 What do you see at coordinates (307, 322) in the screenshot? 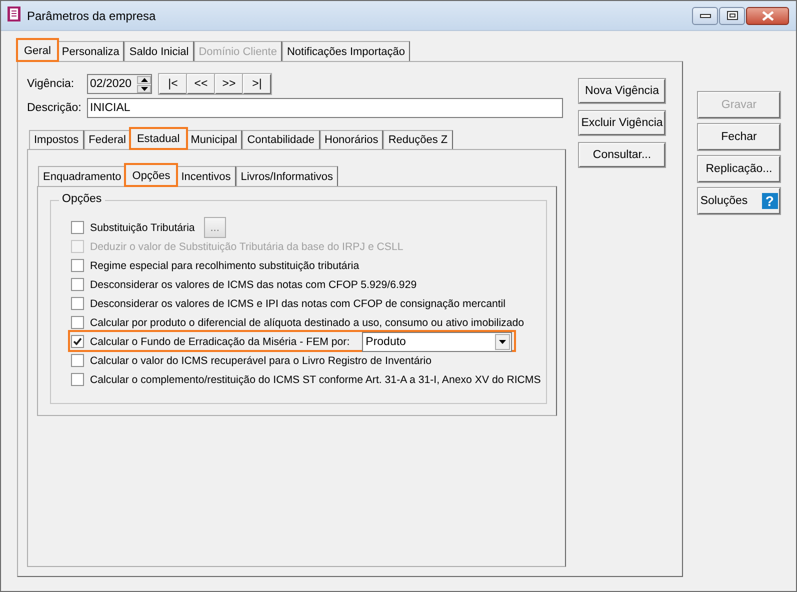
I see `option-label: Calcular por produto o diferencial de alíquota destinado a uso, consumo ou ativo imobilizado` at bounding box center [307, 322].